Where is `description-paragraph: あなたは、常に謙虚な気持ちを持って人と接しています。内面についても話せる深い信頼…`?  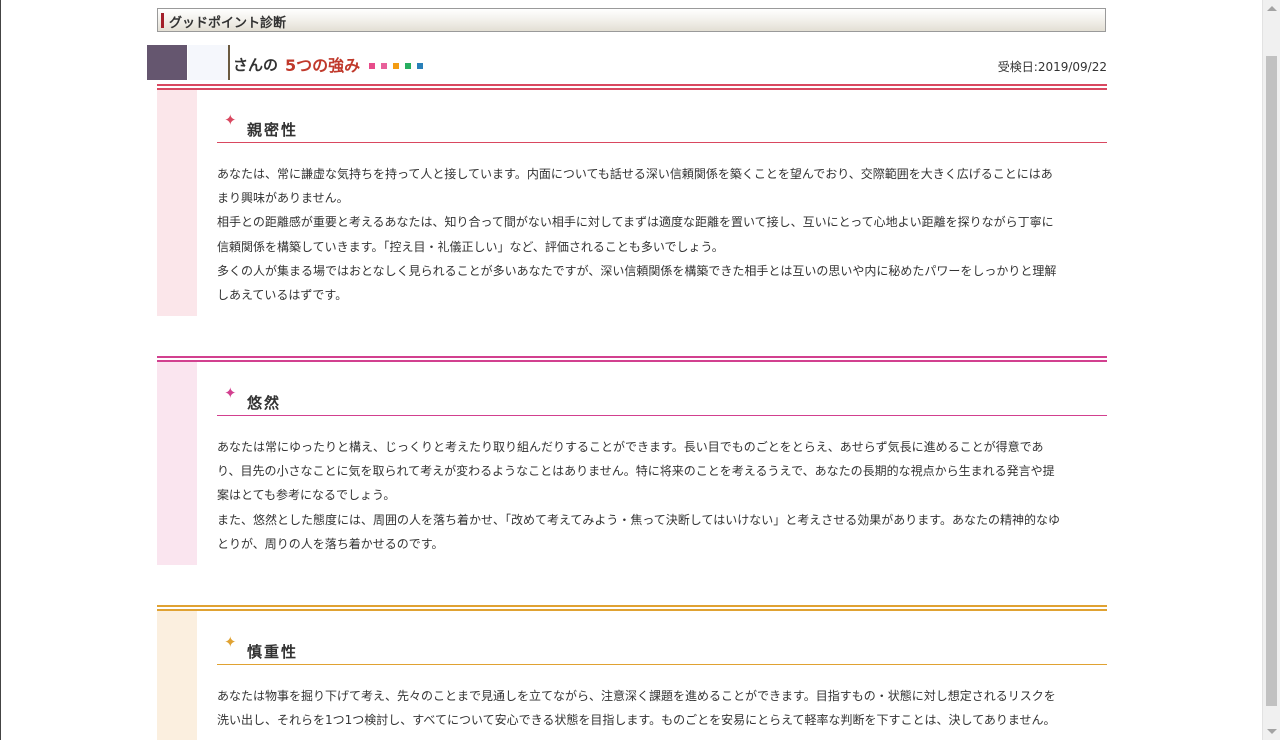 description-paragraph: あなたは、常に謙虚な気持ちを持って人と接しています。内面についても話せる深い信頼… is located at coordinates (635, 186).